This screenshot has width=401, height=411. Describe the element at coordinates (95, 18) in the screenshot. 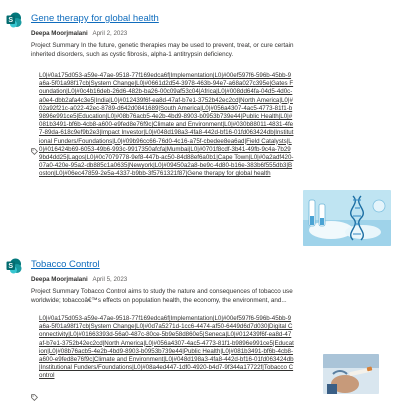

I see `result-title-link: Gene therapy for global health` at that location.